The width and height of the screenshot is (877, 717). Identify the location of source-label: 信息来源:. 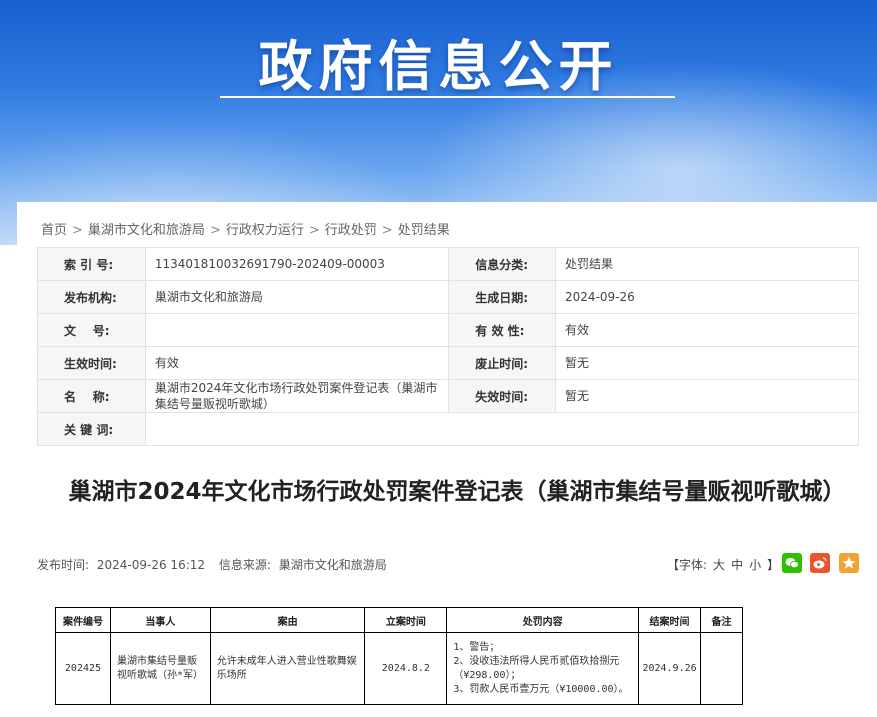
(244, 565).